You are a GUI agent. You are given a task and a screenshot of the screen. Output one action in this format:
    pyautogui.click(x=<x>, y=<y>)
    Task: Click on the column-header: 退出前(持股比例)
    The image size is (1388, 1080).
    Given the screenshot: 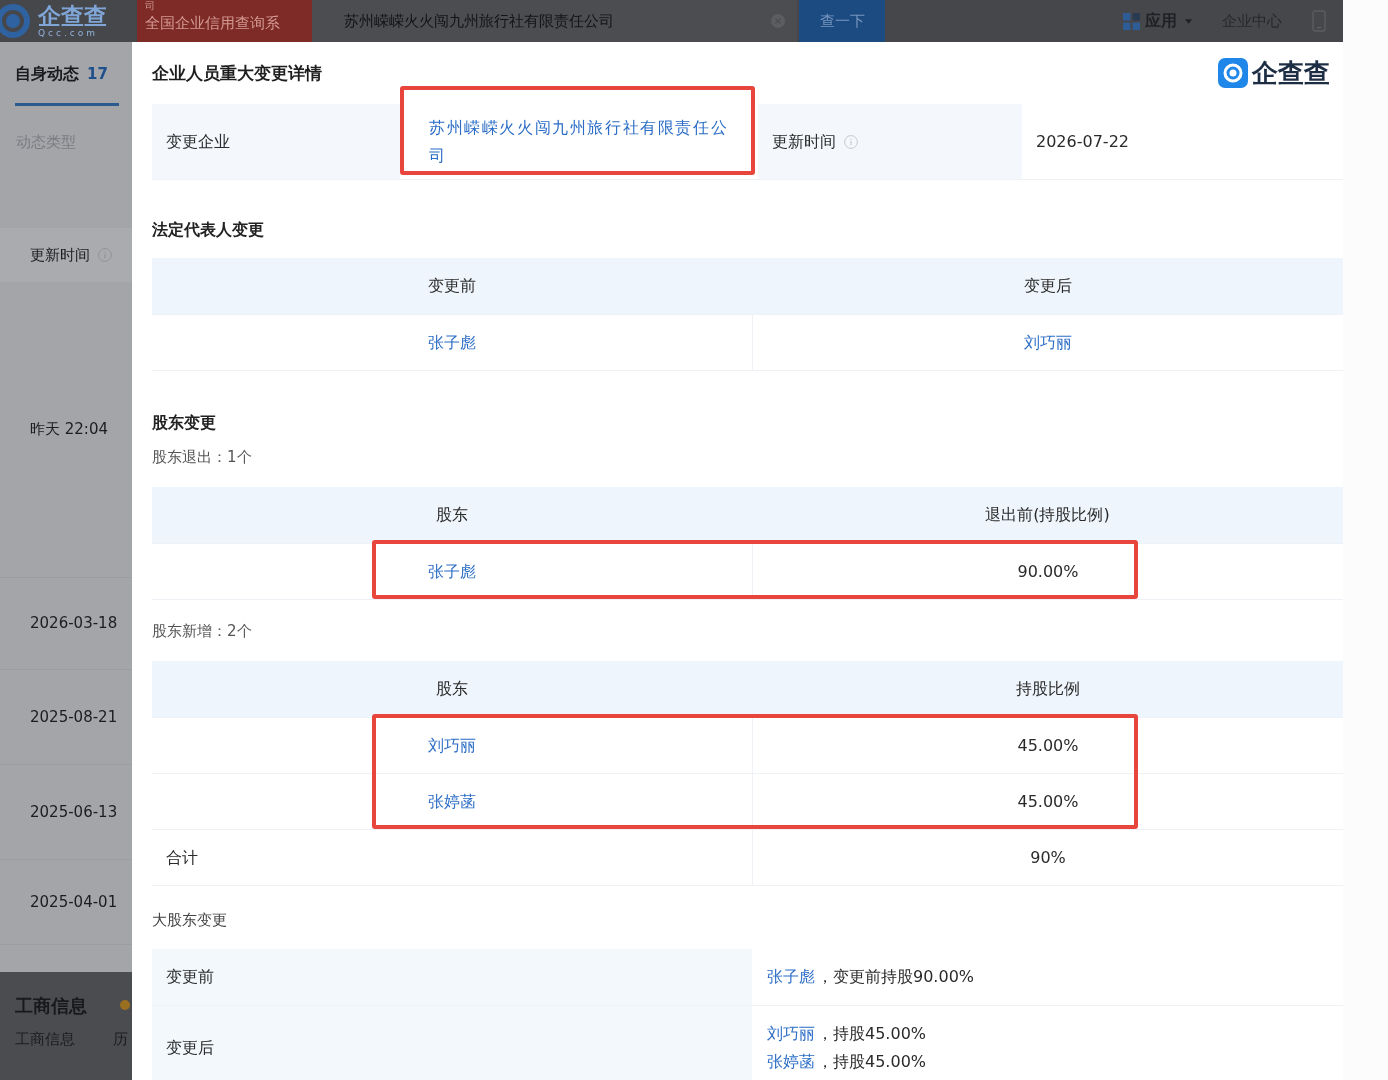 What is the action you would take?
    pyautogui.click(x=1047, y=515)
    